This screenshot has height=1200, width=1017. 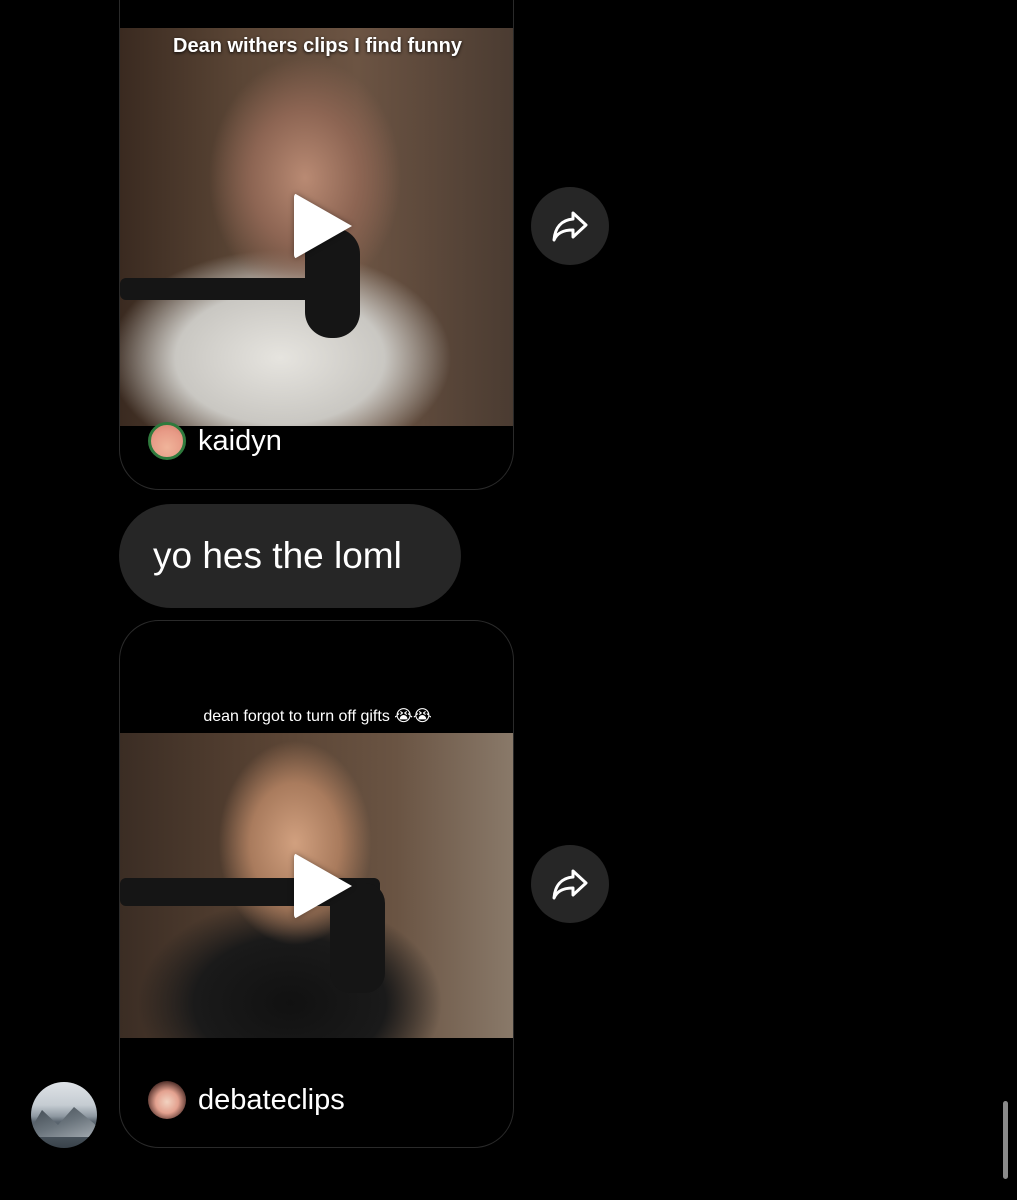 I want to click on scrollbar, so click(x=1005, y=1140).